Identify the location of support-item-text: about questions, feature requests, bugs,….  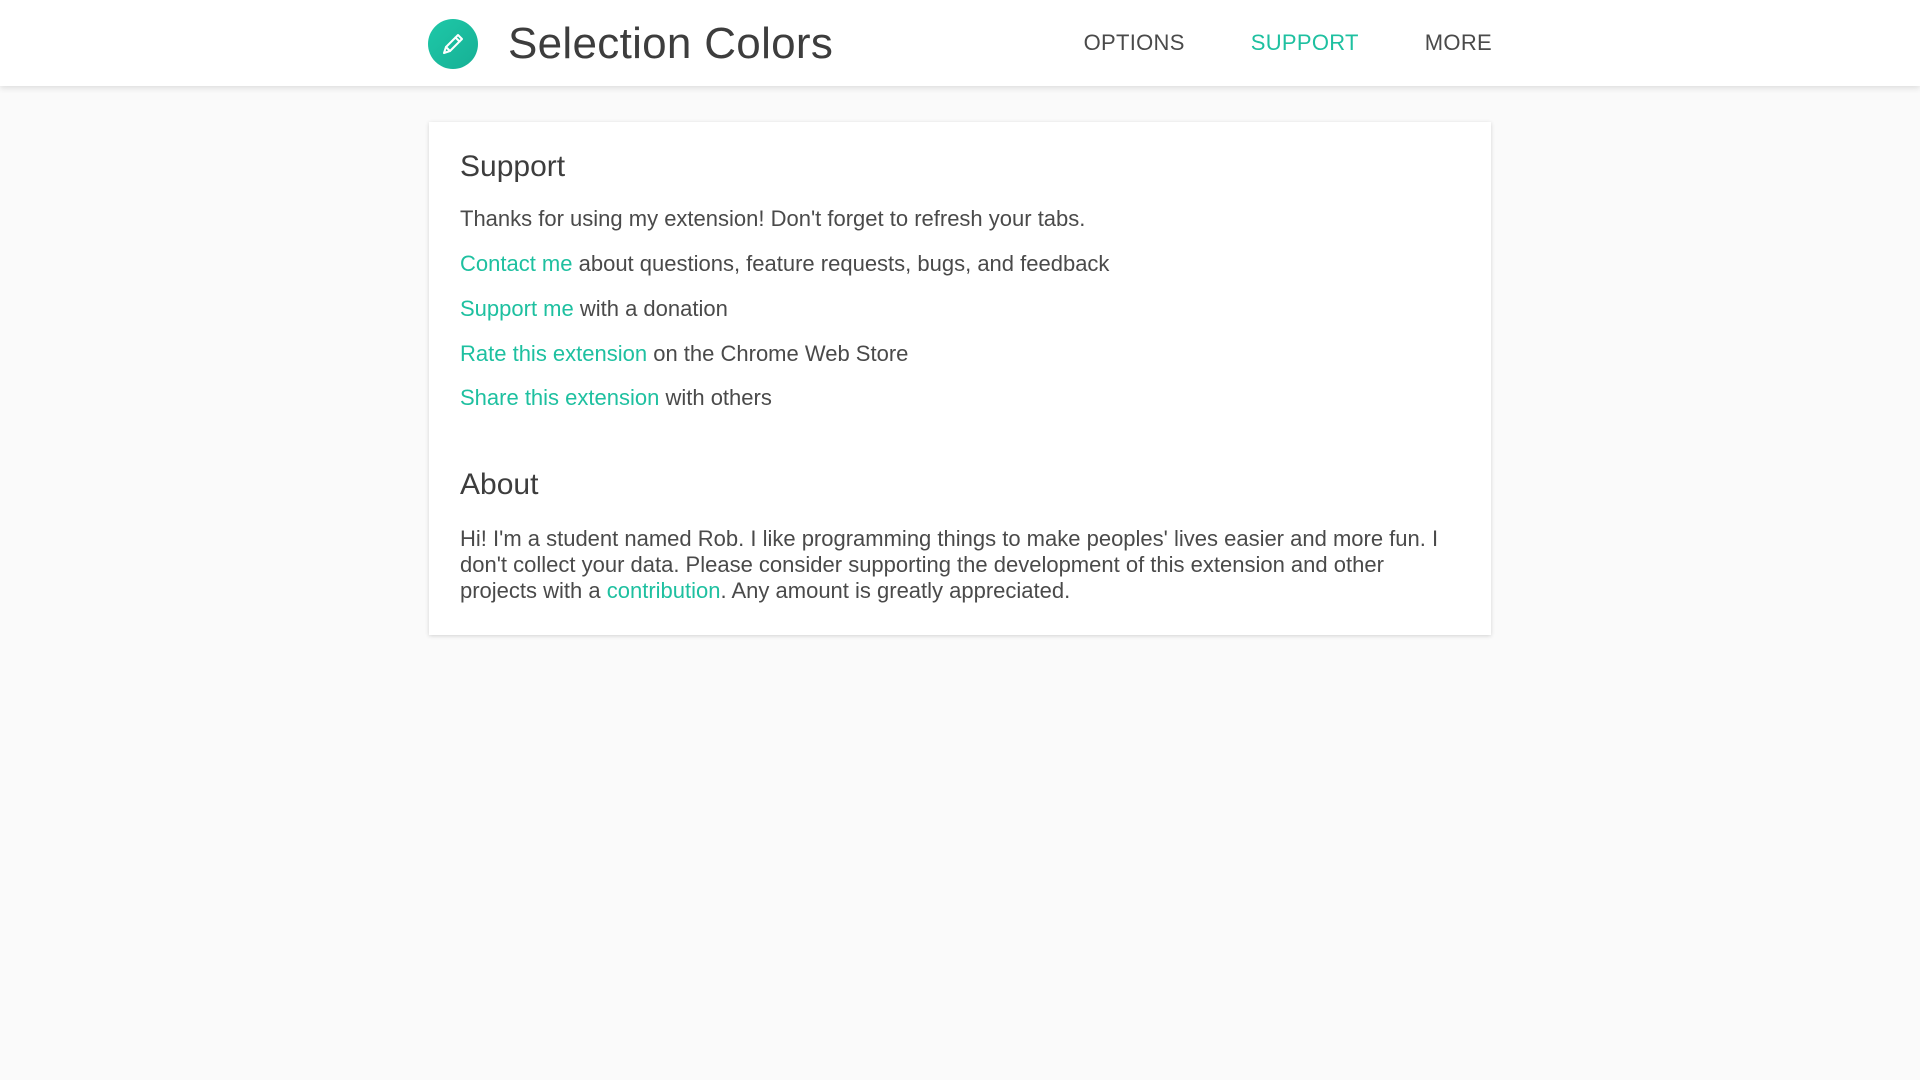
(841, 263).